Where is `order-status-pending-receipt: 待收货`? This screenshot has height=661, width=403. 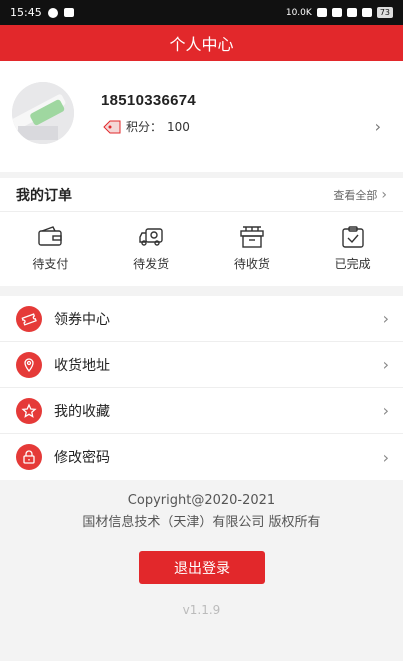
order-status-pending-receipt: 待收货 is located at coordinates (252, 248).